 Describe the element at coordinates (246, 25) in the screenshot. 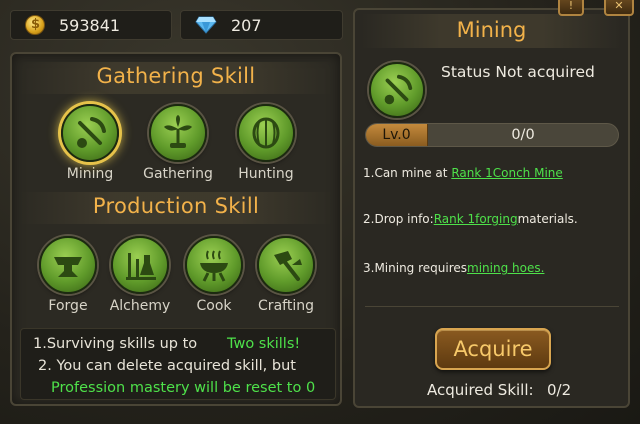

I see `gem-amount: 207` at that location.